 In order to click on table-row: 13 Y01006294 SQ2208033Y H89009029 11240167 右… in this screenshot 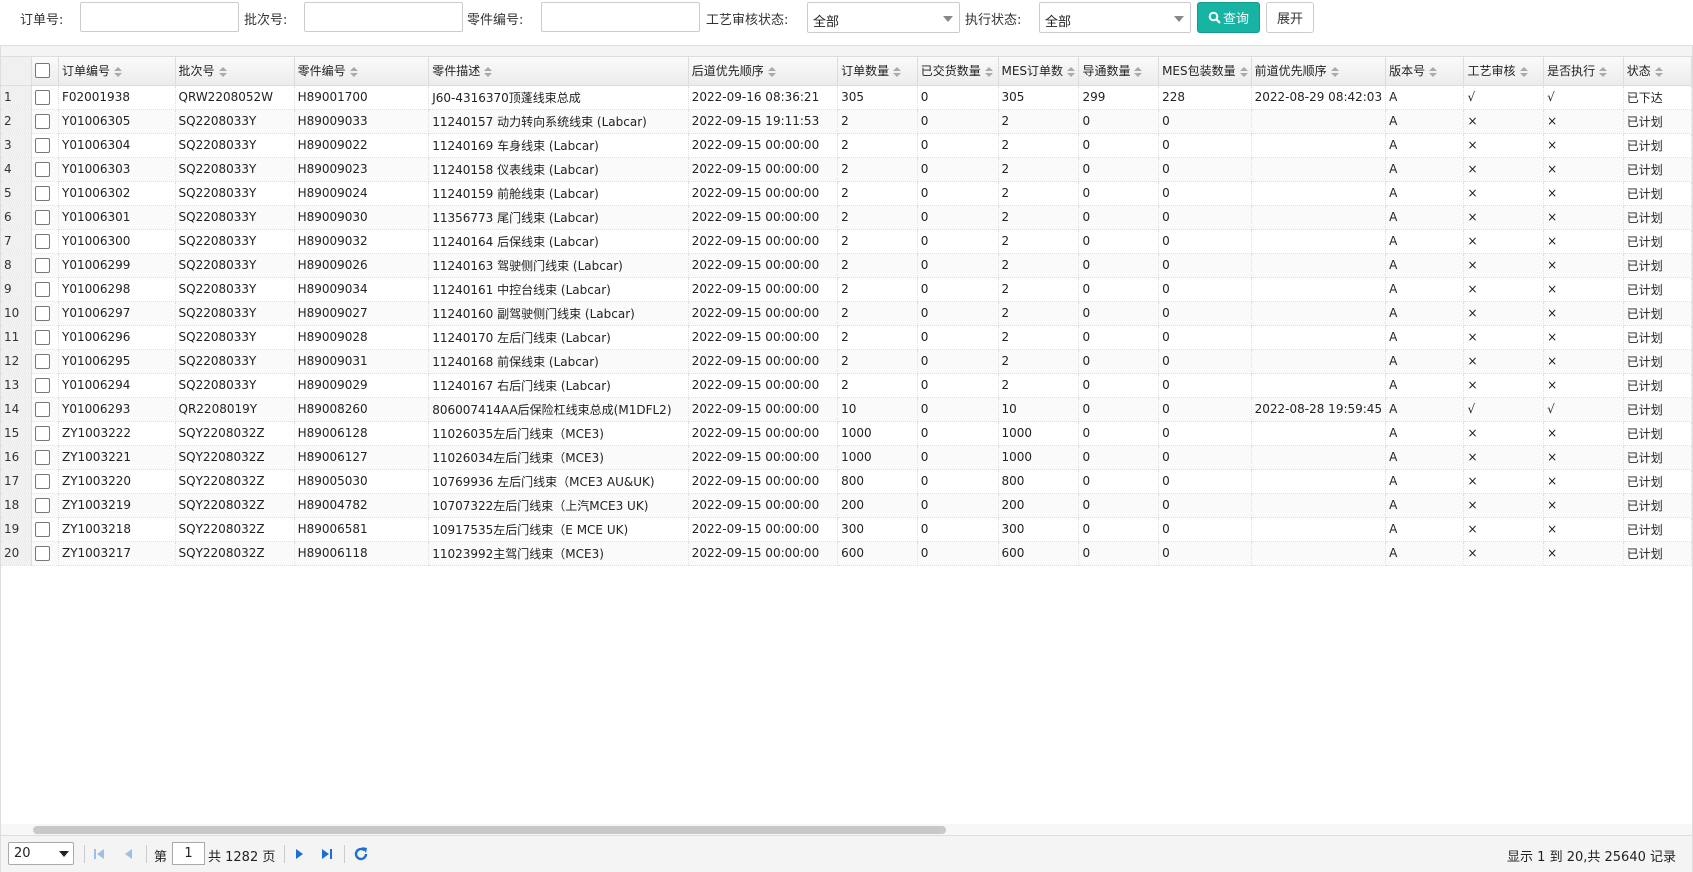, I will do `click(847, 385)`.